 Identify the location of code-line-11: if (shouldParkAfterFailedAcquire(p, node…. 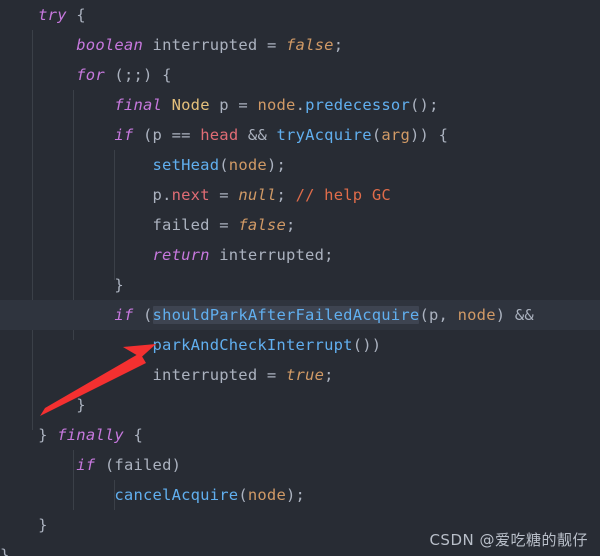
(300, 315).